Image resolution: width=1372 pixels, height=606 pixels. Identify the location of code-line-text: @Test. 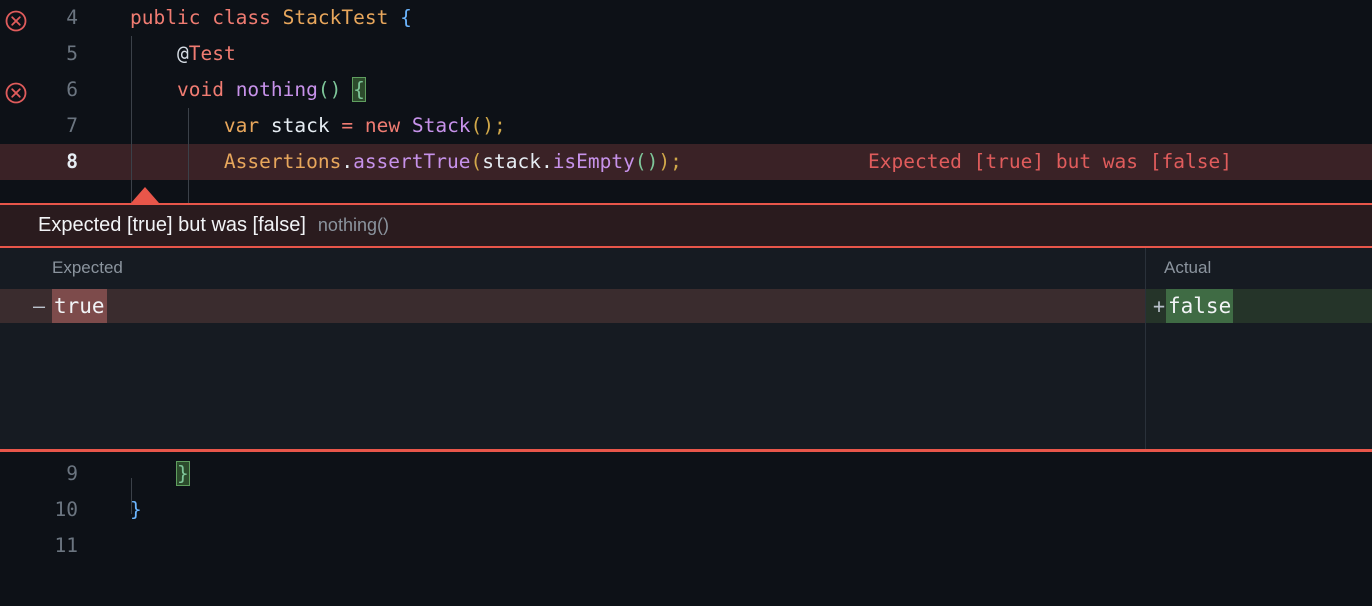
(183, 54).